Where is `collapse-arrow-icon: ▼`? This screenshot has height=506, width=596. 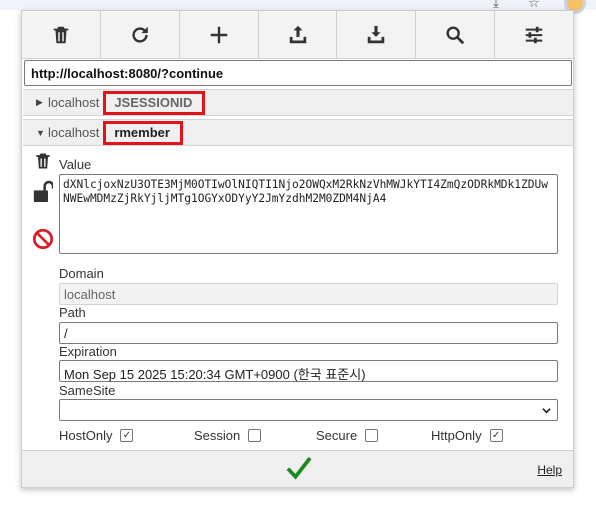
collapse-arrow-icon: ▼ is located at coordinates (40, 132).